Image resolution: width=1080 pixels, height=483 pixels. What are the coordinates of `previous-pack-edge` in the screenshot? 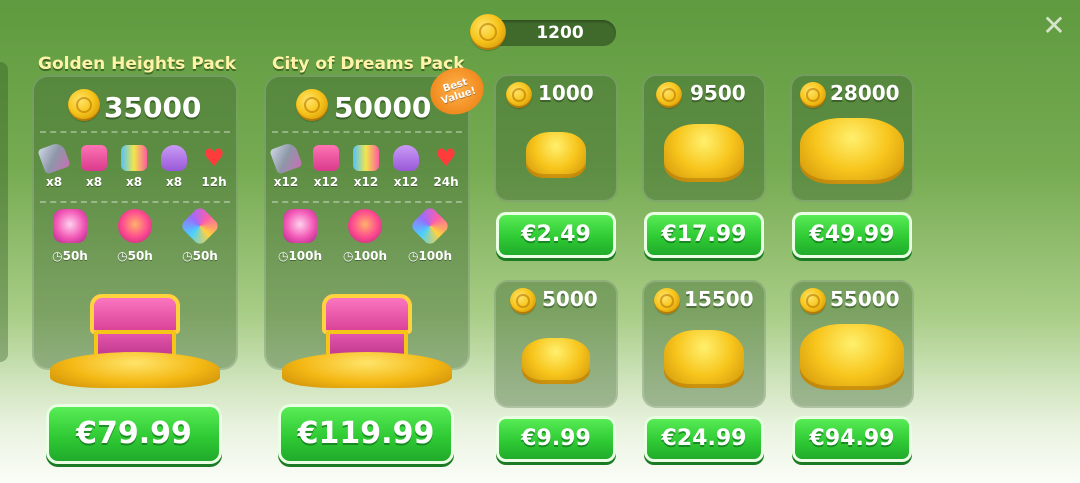 It's located at (4, 212).